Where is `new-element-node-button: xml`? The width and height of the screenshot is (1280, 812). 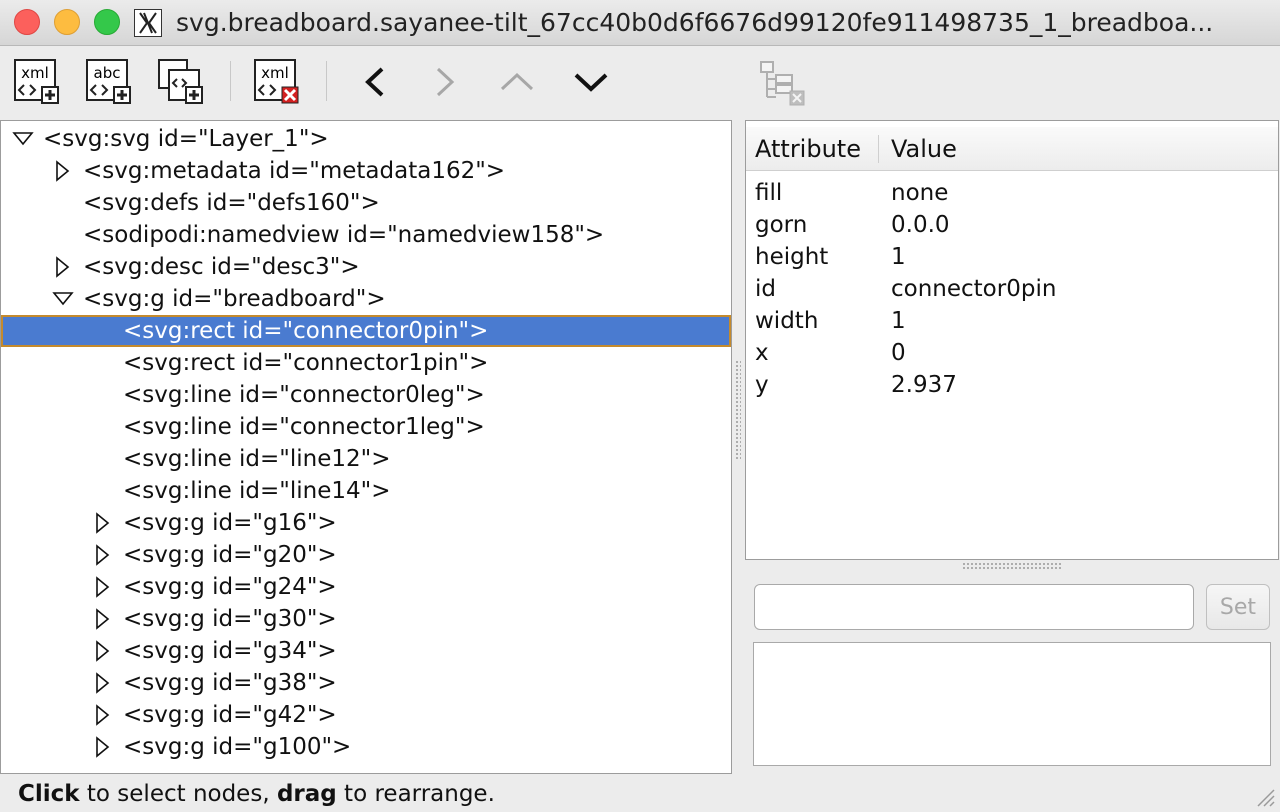
new-element-node-button: xml is located at coordinates (37, 82).